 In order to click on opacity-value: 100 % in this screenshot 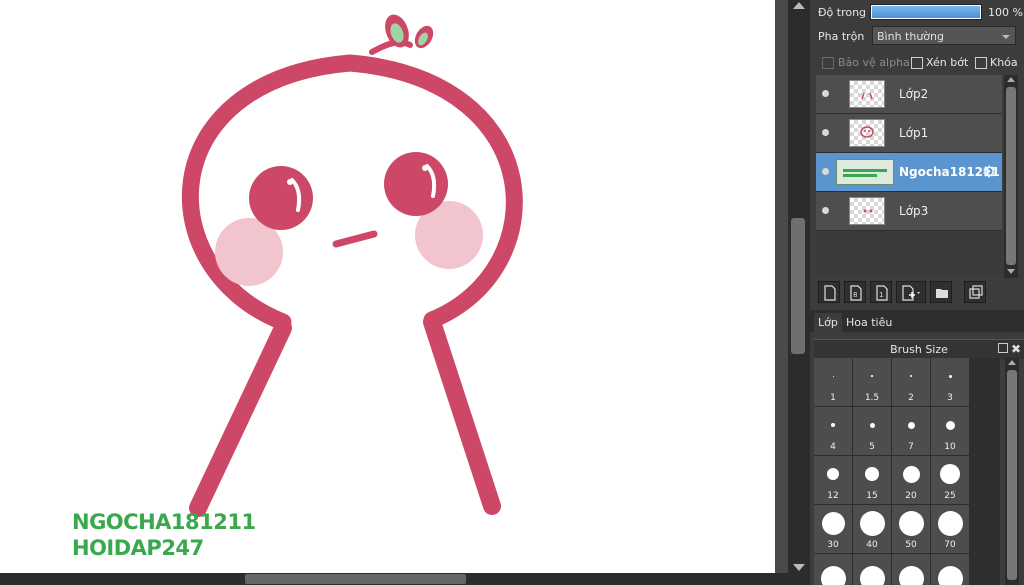, I will do `click(1005, 12)`.